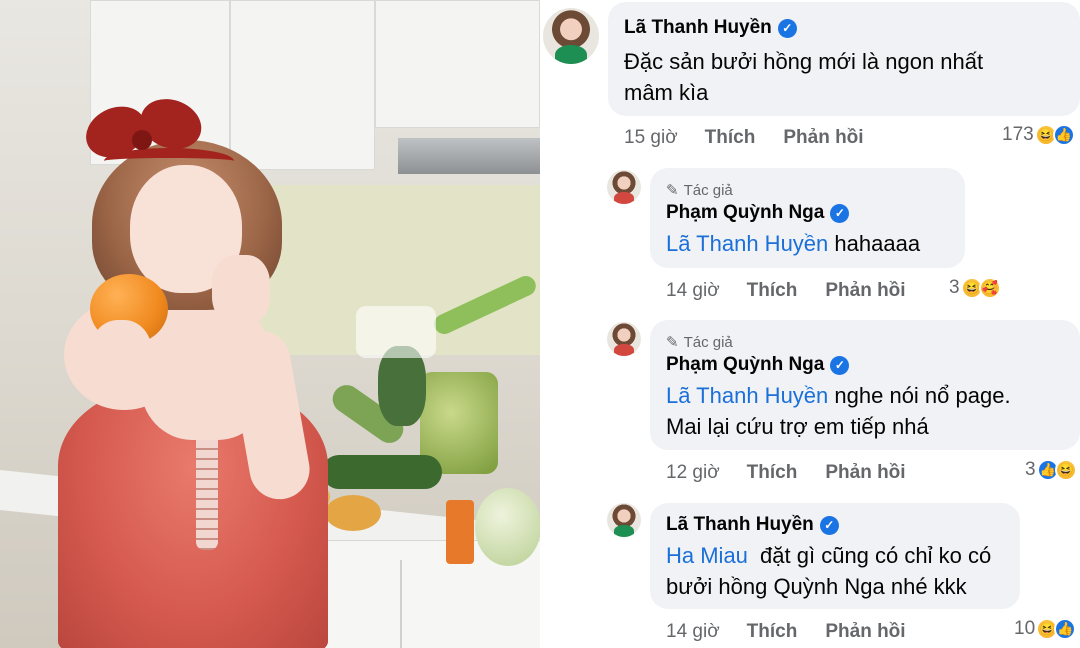 Image resolution: width=1080 pixels, height=648 pixels. Describe the element at coordinates (1065, 470) in the screenshot. I see `haha-icon: 😆` at that location.